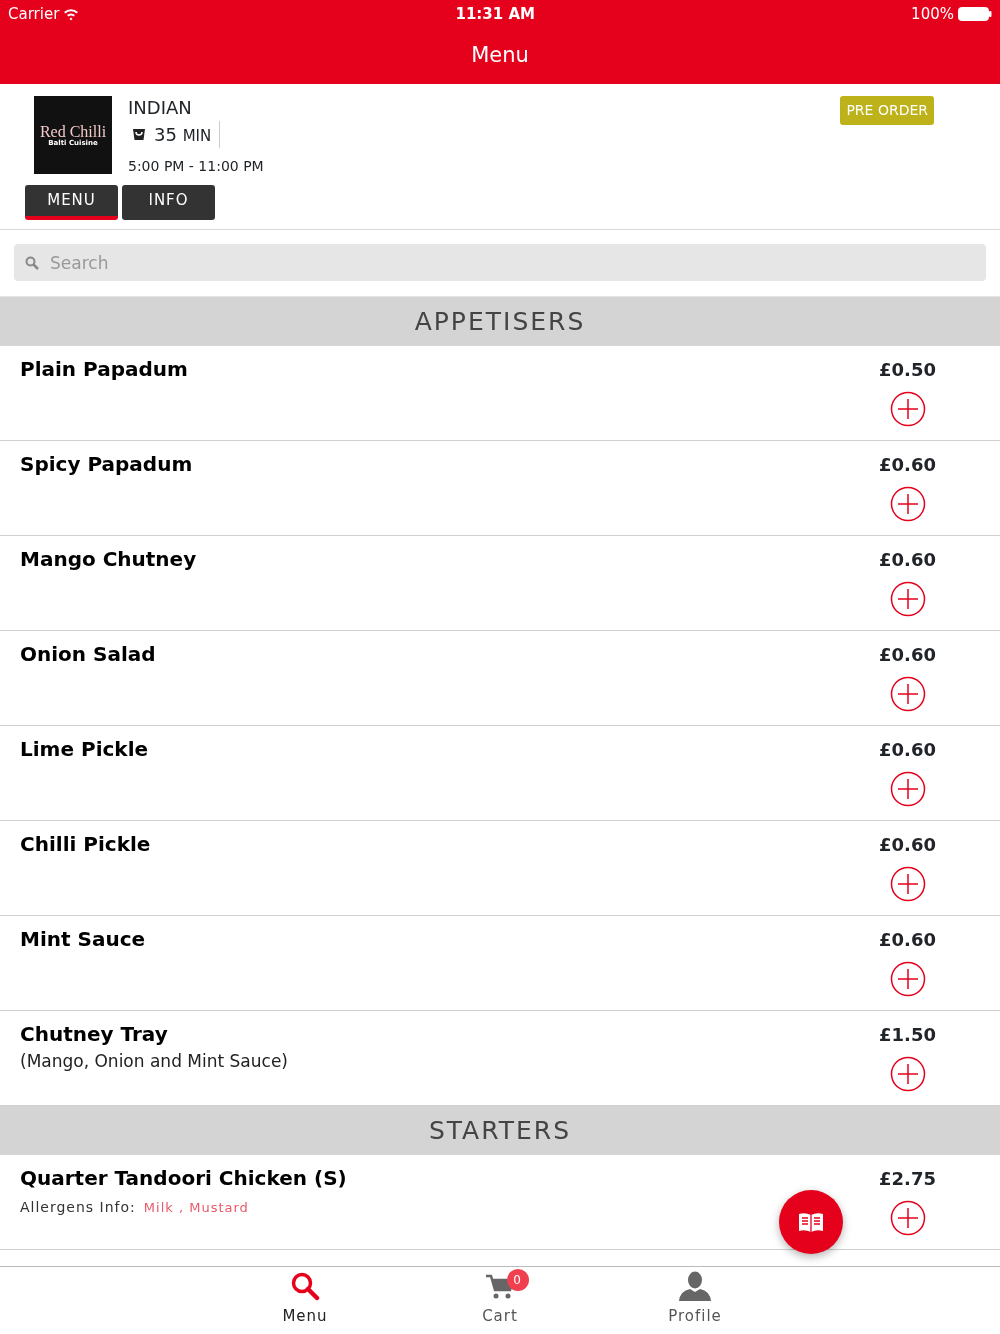 The image size is (1000, 1334). I want to click on cuisine-label: INDIAN, so click(160, 108).